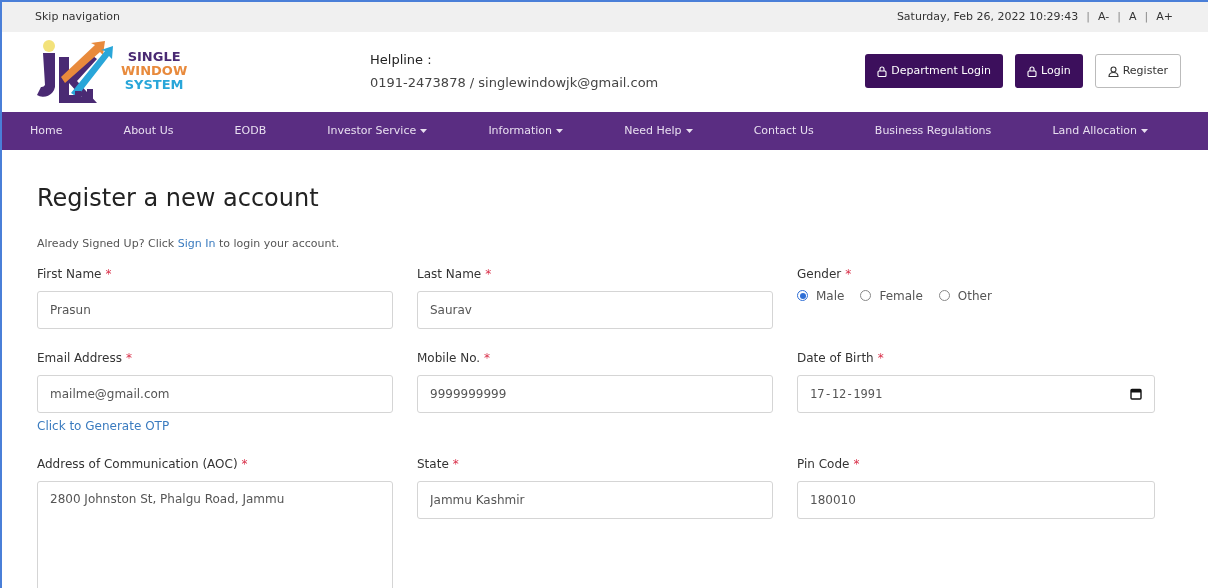 This screenshot has height=588, width=1208. What do you see at coordinates (514, 83) in the screenshot?
I see `helpline-value: 0191-2473878 / singlewindowjk@gmail.com` at bounding box center [514, 83].